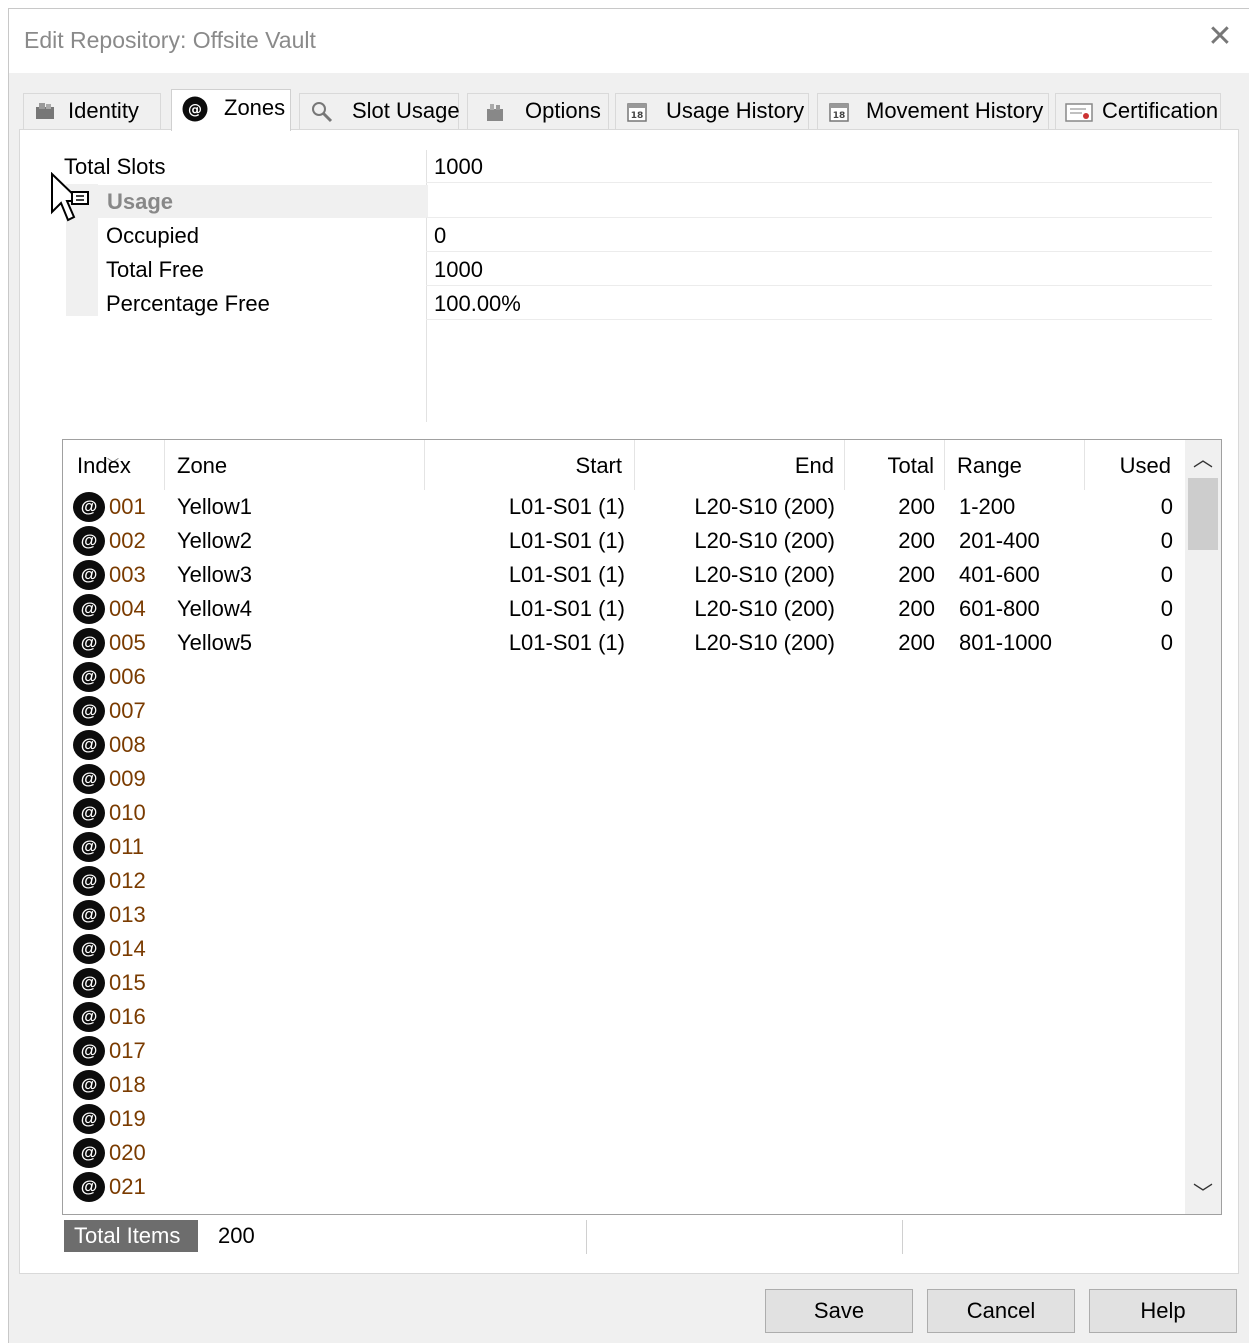 The image size is (1249, 1343). I want to click on tab-options: Options, so click(538, 111).